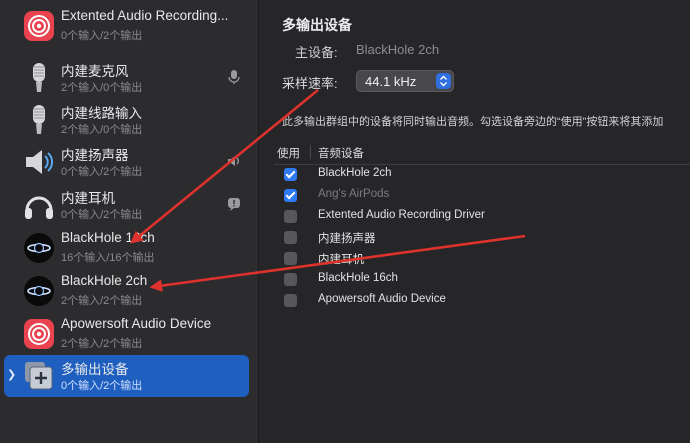 The image size is (690, 443). What do you see at coordinates (39, 376) in the screenshot?
I see `multi-output-icon` at bounding box center [39, 376].